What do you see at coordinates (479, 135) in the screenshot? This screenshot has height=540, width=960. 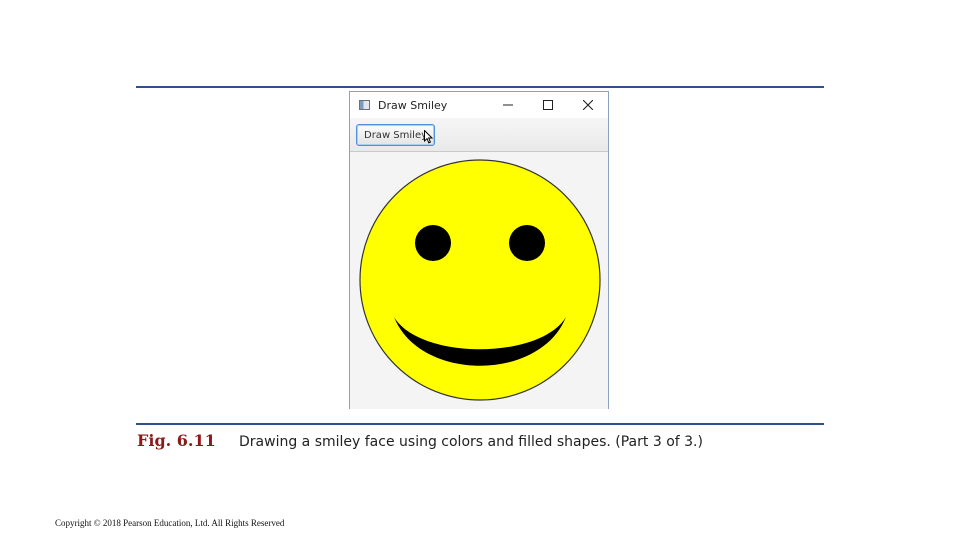 I see `toolbar: Draw Smiley` at bounding box center [479, 135].